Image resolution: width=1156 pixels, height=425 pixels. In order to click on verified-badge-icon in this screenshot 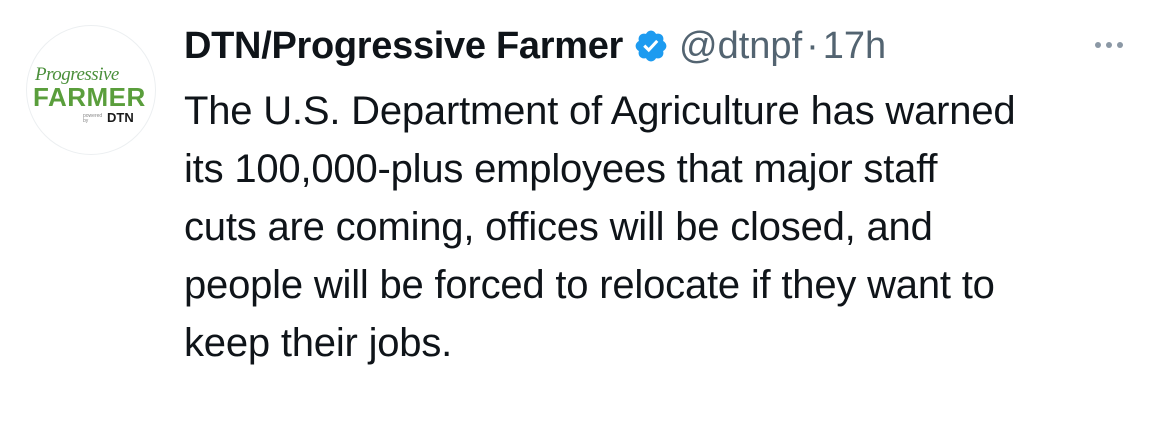, I will do `click(651, 46)`.